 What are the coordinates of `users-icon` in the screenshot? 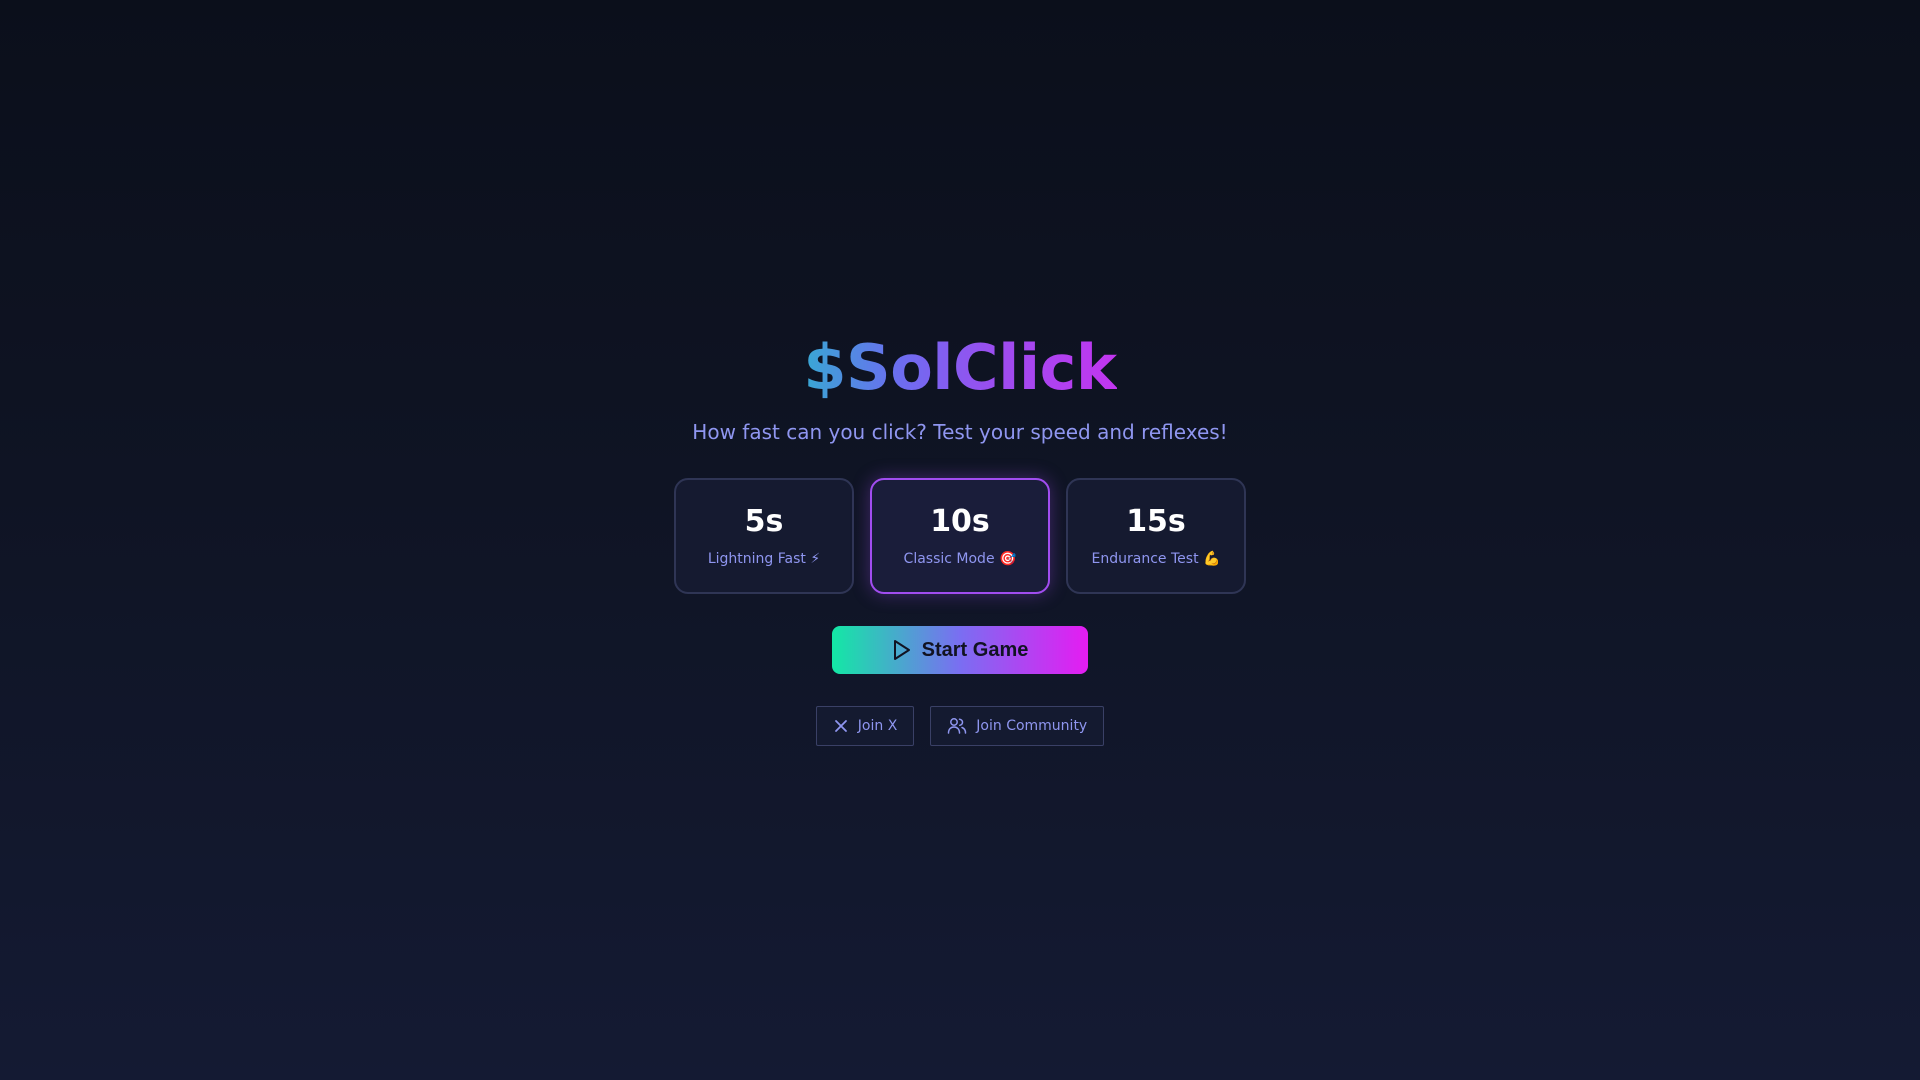 It's located at (957, 726).